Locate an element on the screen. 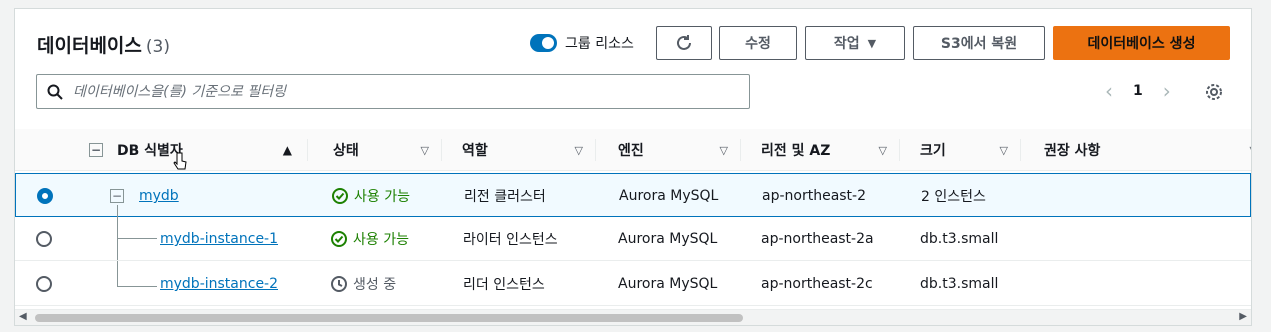  column-label: 리전 및 AZ is located at coordinates (796, 151).